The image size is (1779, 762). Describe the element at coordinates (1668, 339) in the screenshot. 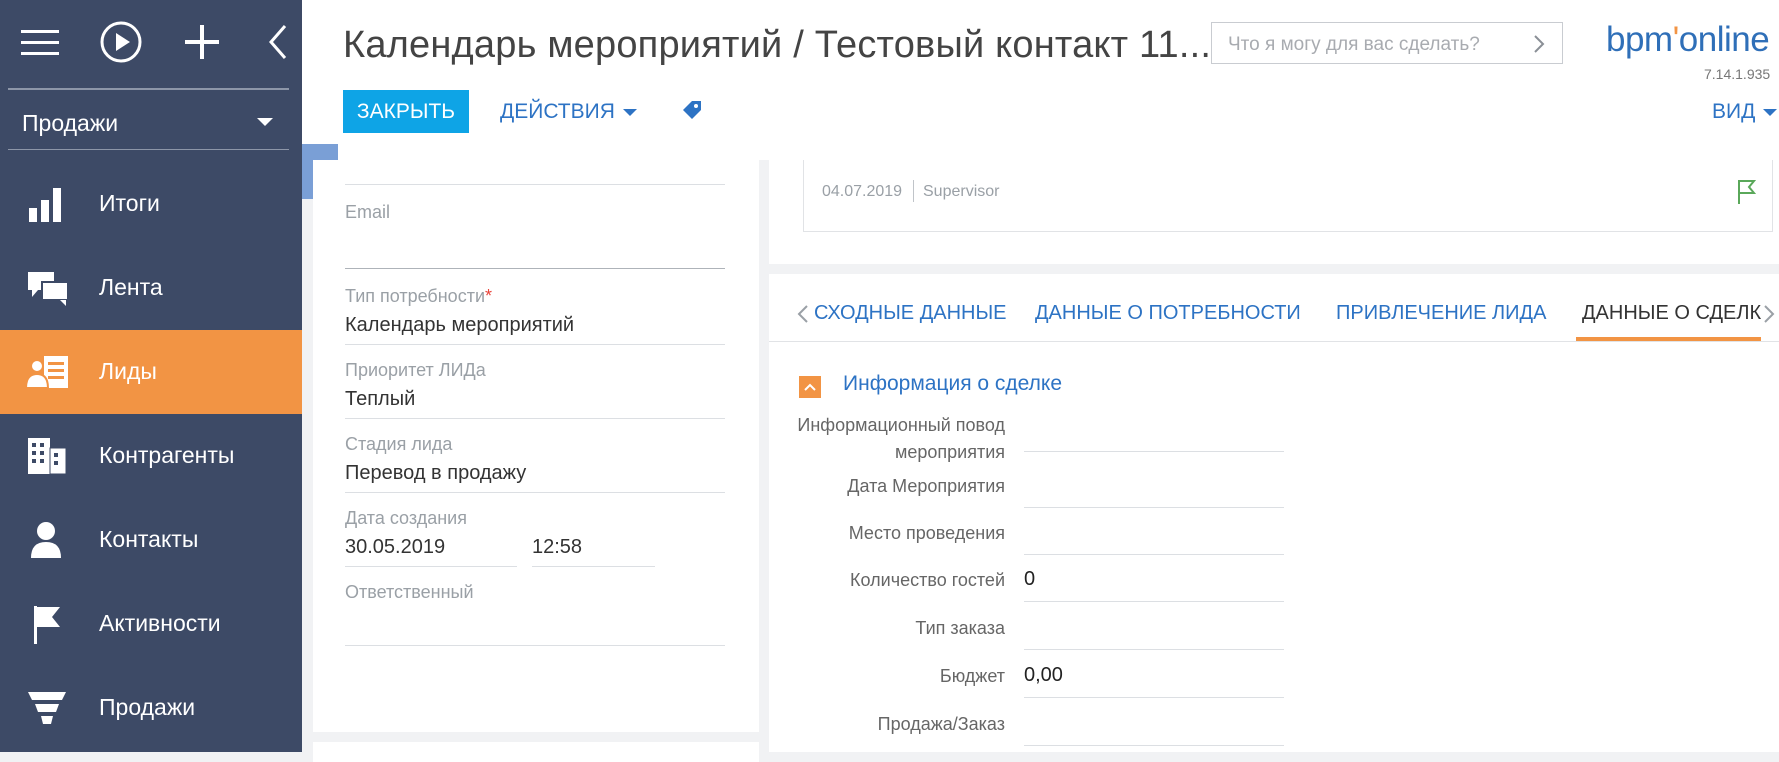

I see `active-tab-underline` at that location.